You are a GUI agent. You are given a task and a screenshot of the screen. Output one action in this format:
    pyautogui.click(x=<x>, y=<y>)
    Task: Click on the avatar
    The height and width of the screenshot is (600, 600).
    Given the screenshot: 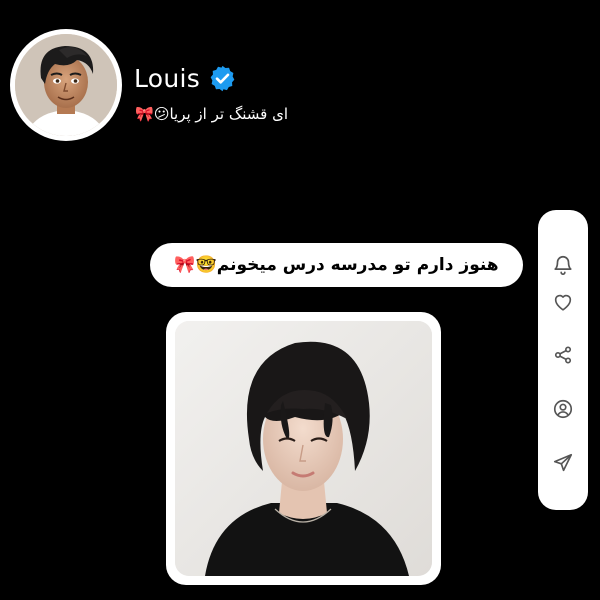 What is the action you would take?
    pyautogui.click(x=66, y=85)
    